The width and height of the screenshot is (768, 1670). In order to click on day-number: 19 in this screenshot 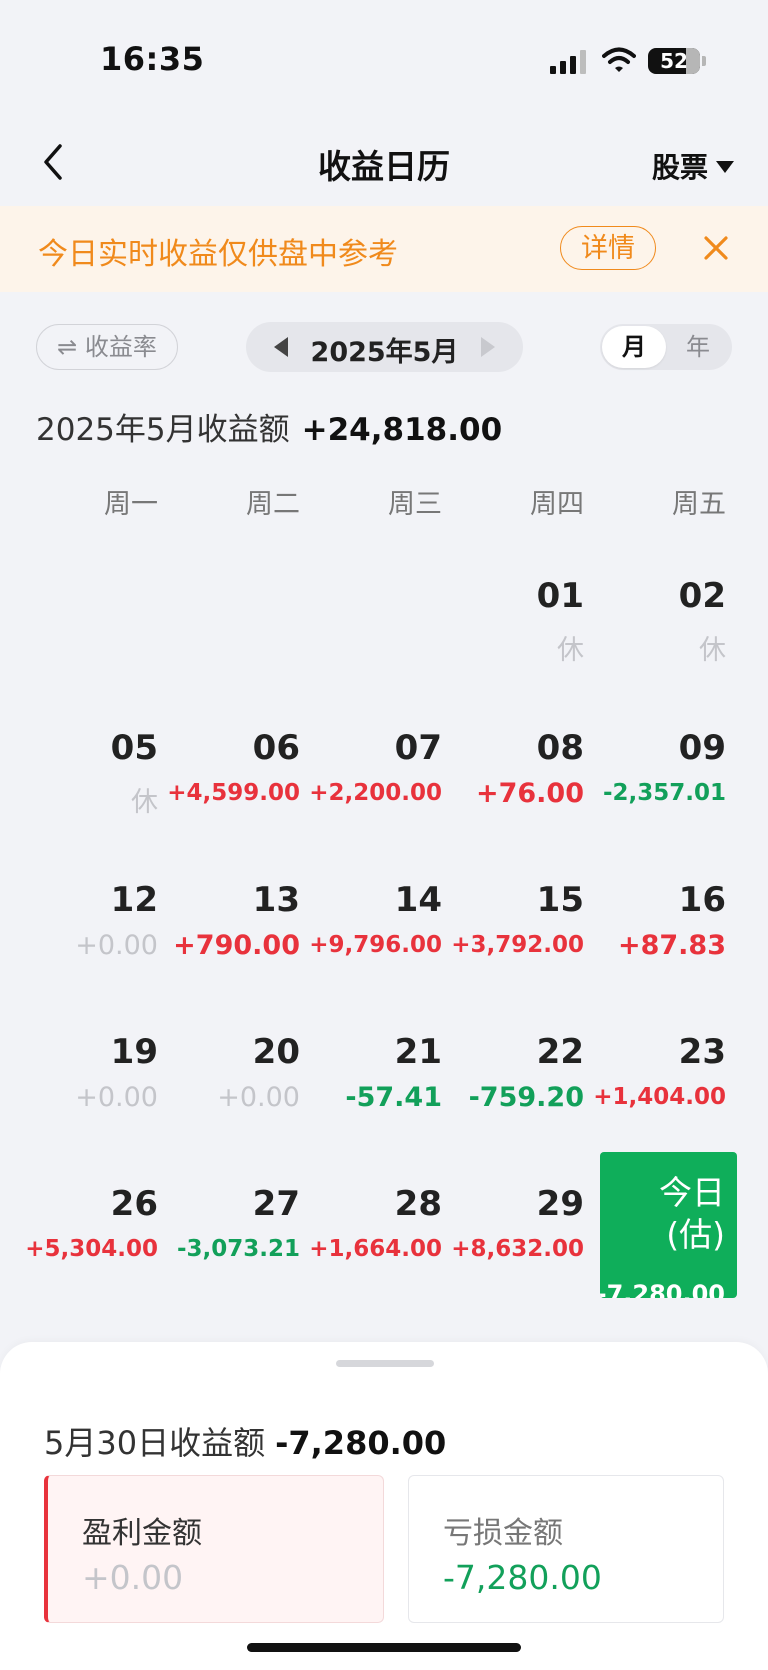, I will do `click(134, 1052)`.